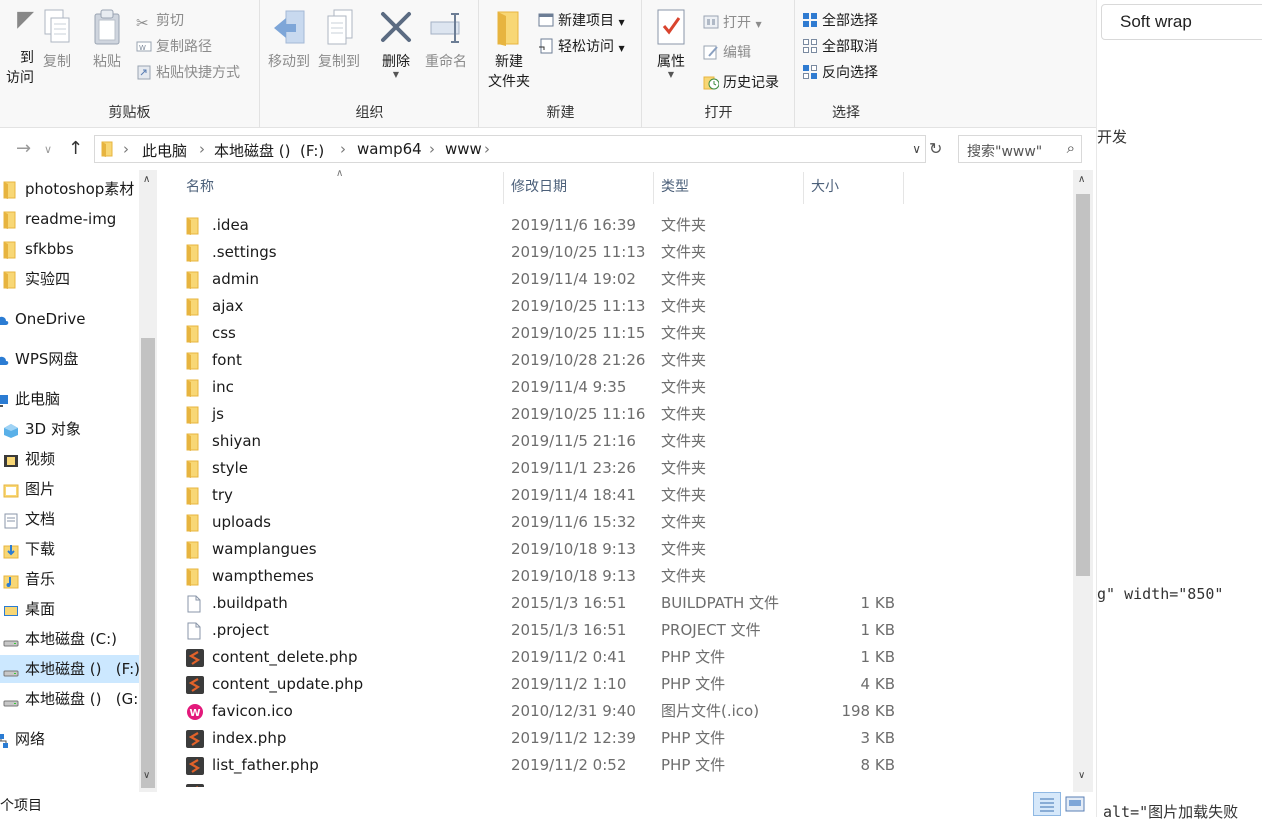 The image size is (1262, 822). What do you see at coordinates (69, 739) in the screenshot?
I see `nav-item: 网络` at bounding box center [69, 739].